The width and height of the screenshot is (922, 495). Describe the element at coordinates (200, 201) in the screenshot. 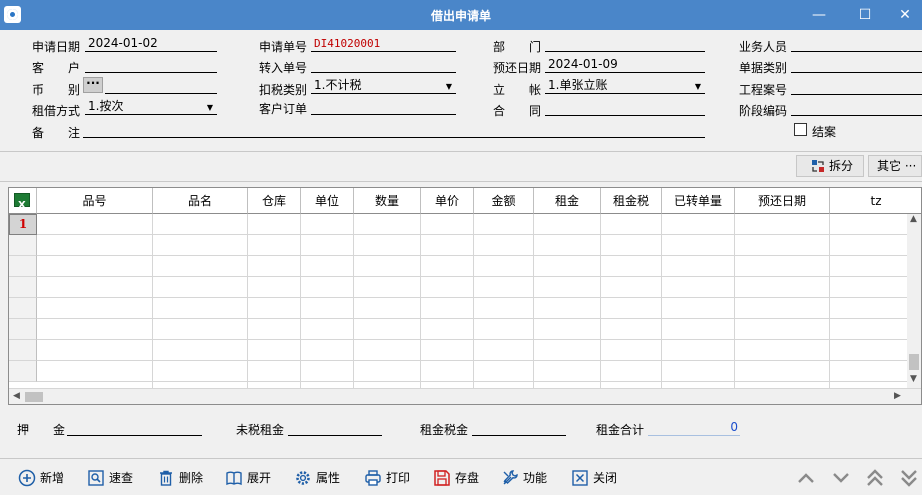

I see `col-header-item-name: 品名` at that location.